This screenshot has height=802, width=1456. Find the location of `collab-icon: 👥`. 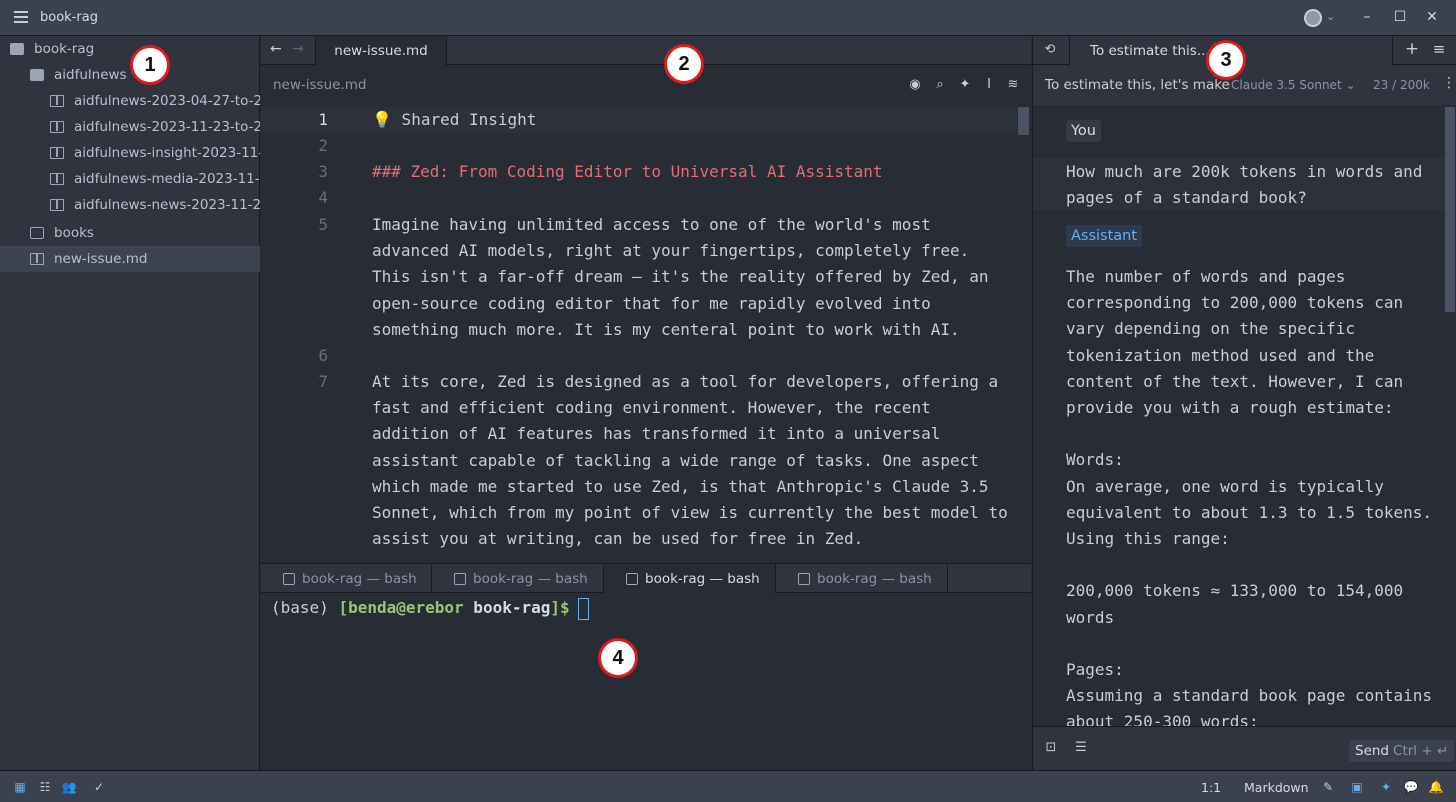

collab-icon: 👥 is located at coordinates (69, 787).